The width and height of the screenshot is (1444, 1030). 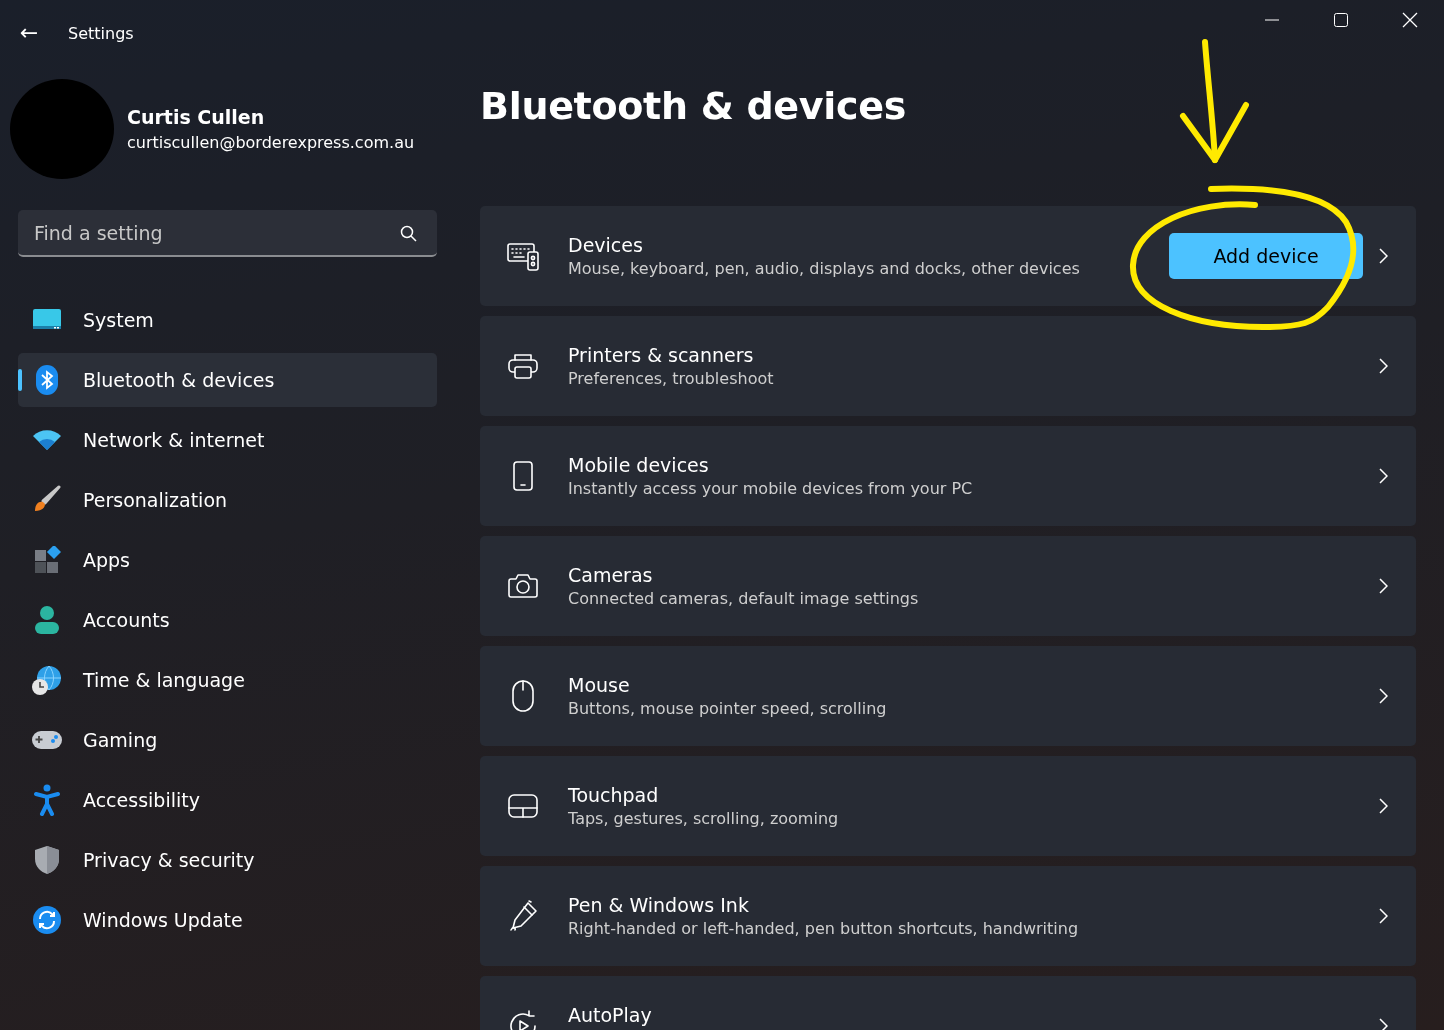 What do you see at coordinates (606, 245) in the screenshot?
I see `card-title: Devices` at bounding box center [606, 245].